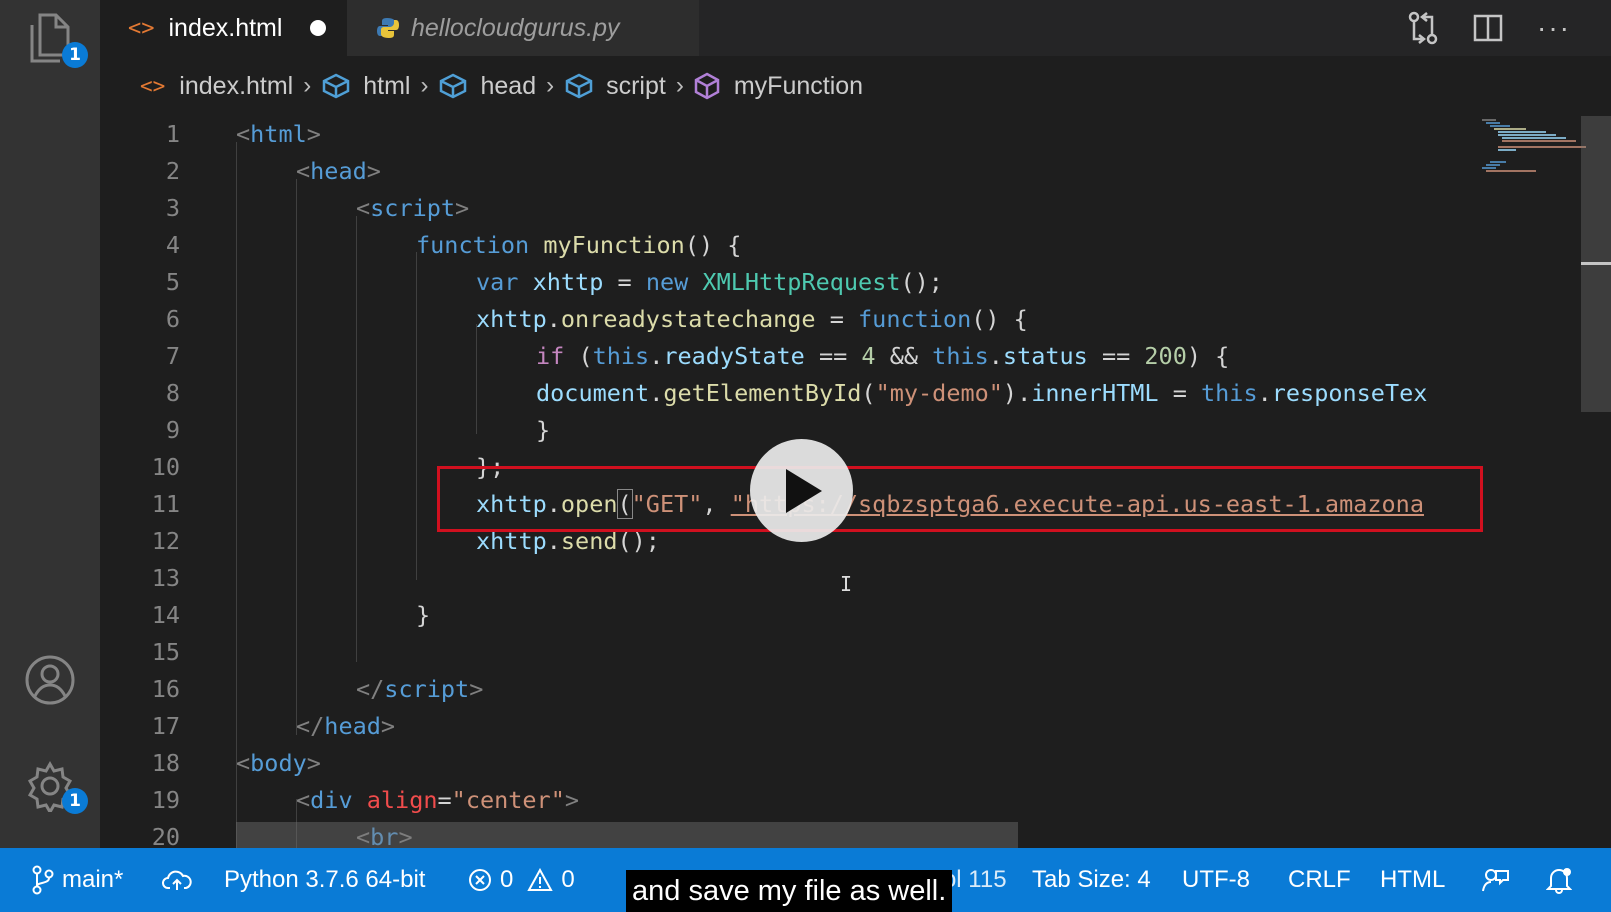 The height and width of the screenshot is (912, 1611). What do you see at coordinates (497, 282) in the screenshot?
I see `code-token: var` at bounding box center [497, 282].